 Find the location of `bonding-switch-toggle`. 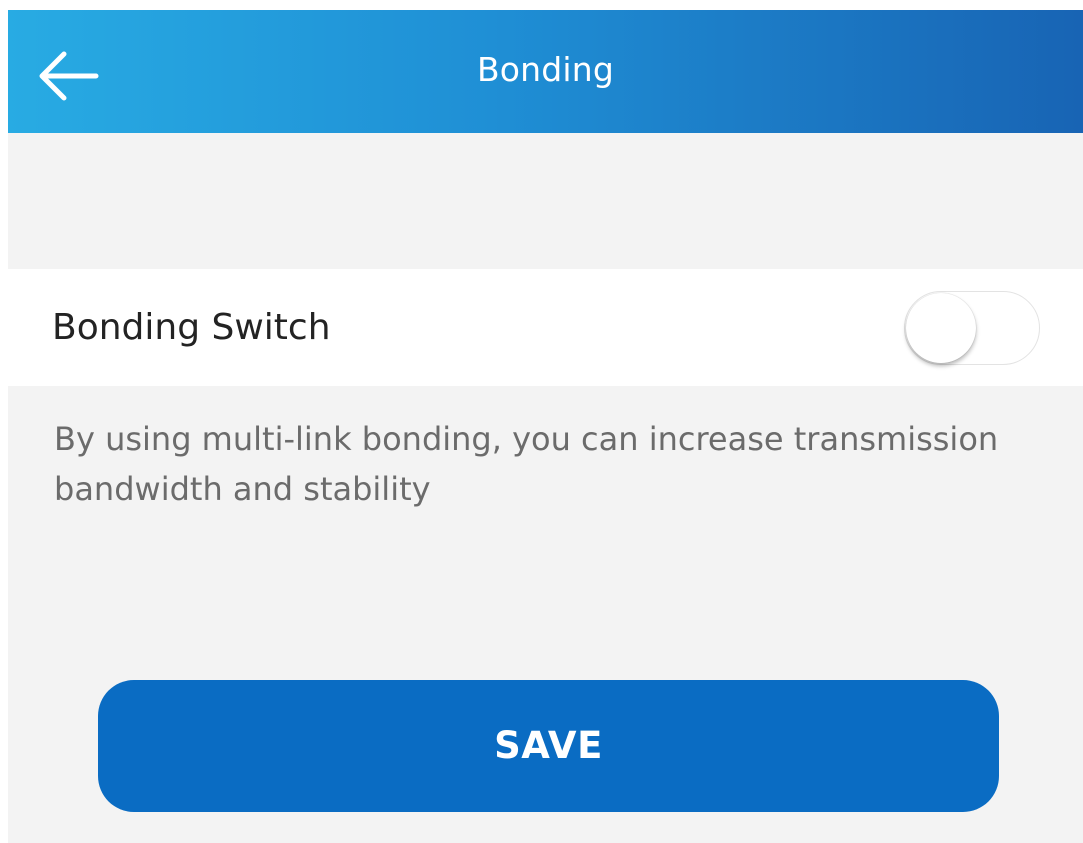

bonding-switch-toggle is located at coordinates (972, 328).